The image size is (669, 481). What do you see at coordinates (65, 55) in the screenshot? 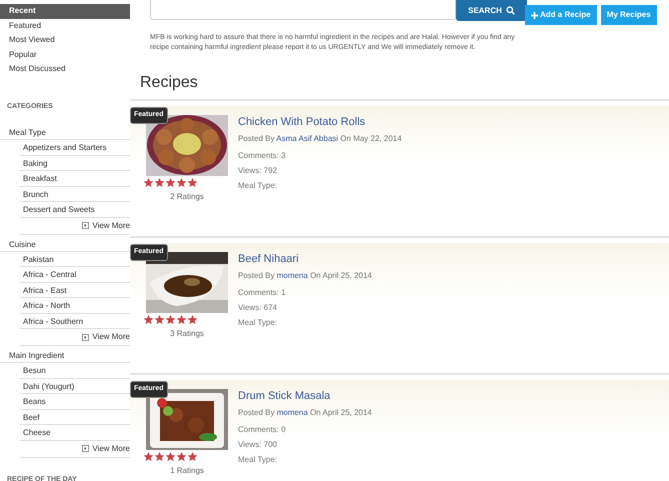
I see `filter-item: Popular` at bounding box center [65, 55].